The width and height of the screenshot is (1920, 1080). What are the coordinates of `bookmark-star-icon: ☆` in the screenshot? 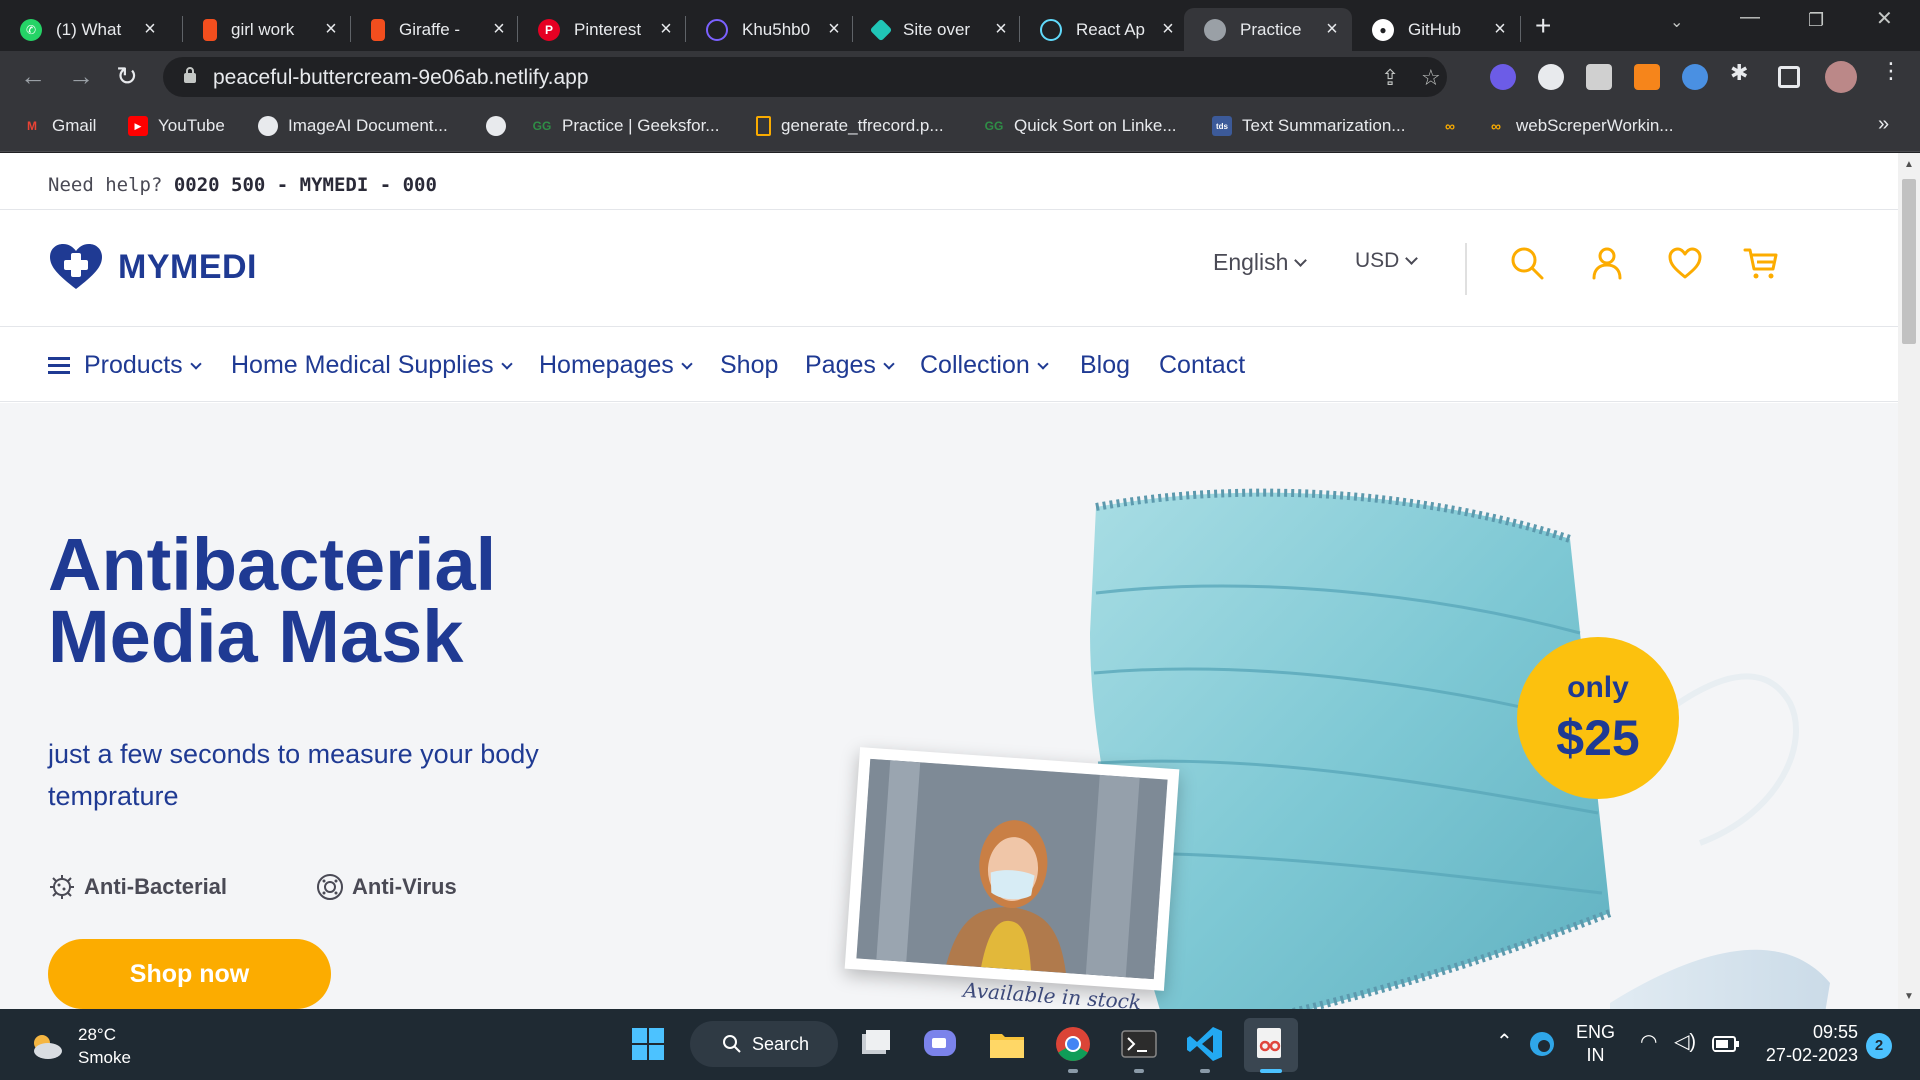 It's located at (1431, 78).